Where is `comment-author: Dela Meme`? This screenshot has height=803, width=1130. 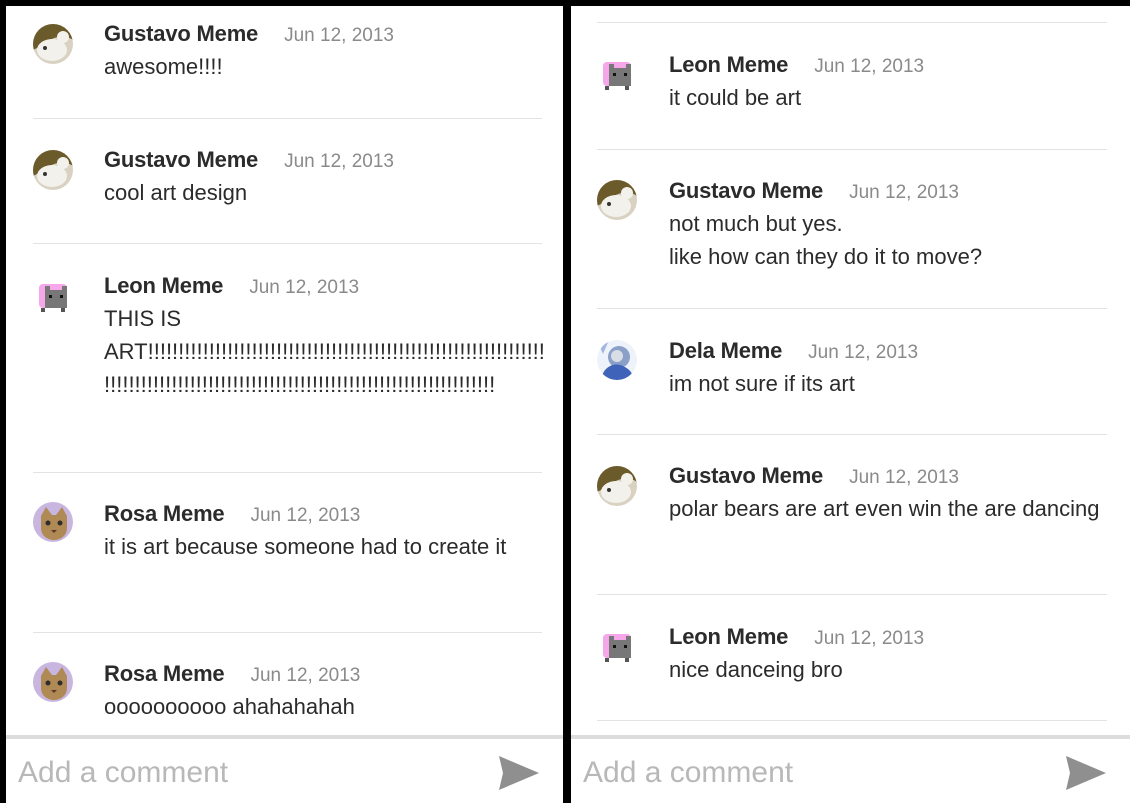 comment-author: Dela Meme is located at coordinates (725, 350).